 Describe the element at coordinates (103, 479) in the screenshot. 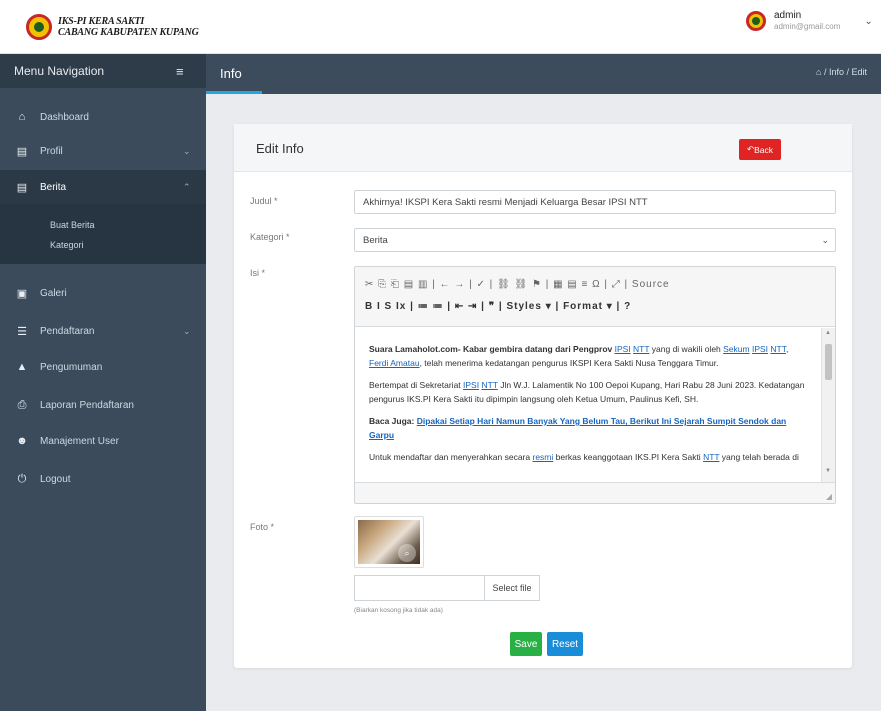

I see `sidebar-item-logout: ⏻ Logout` at that location.